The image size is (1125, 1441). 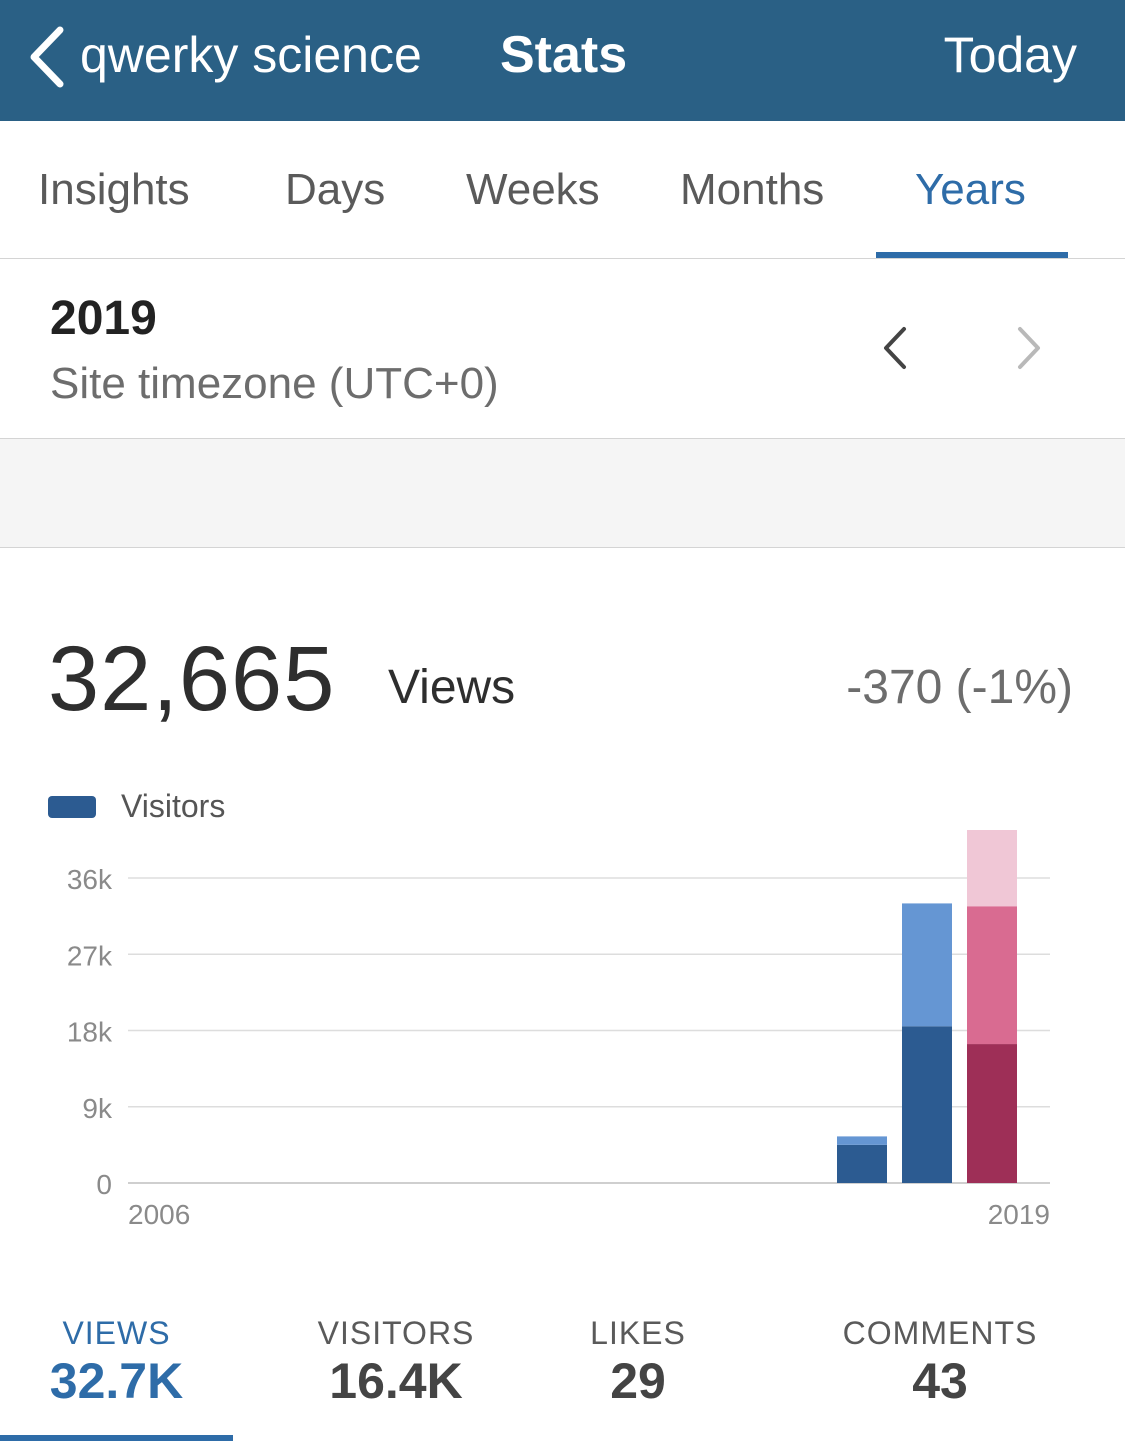 What do you see at coordinates (564, 55) in the screenshot?
I see `page-title: Stats` at bounding box center [564, 55].